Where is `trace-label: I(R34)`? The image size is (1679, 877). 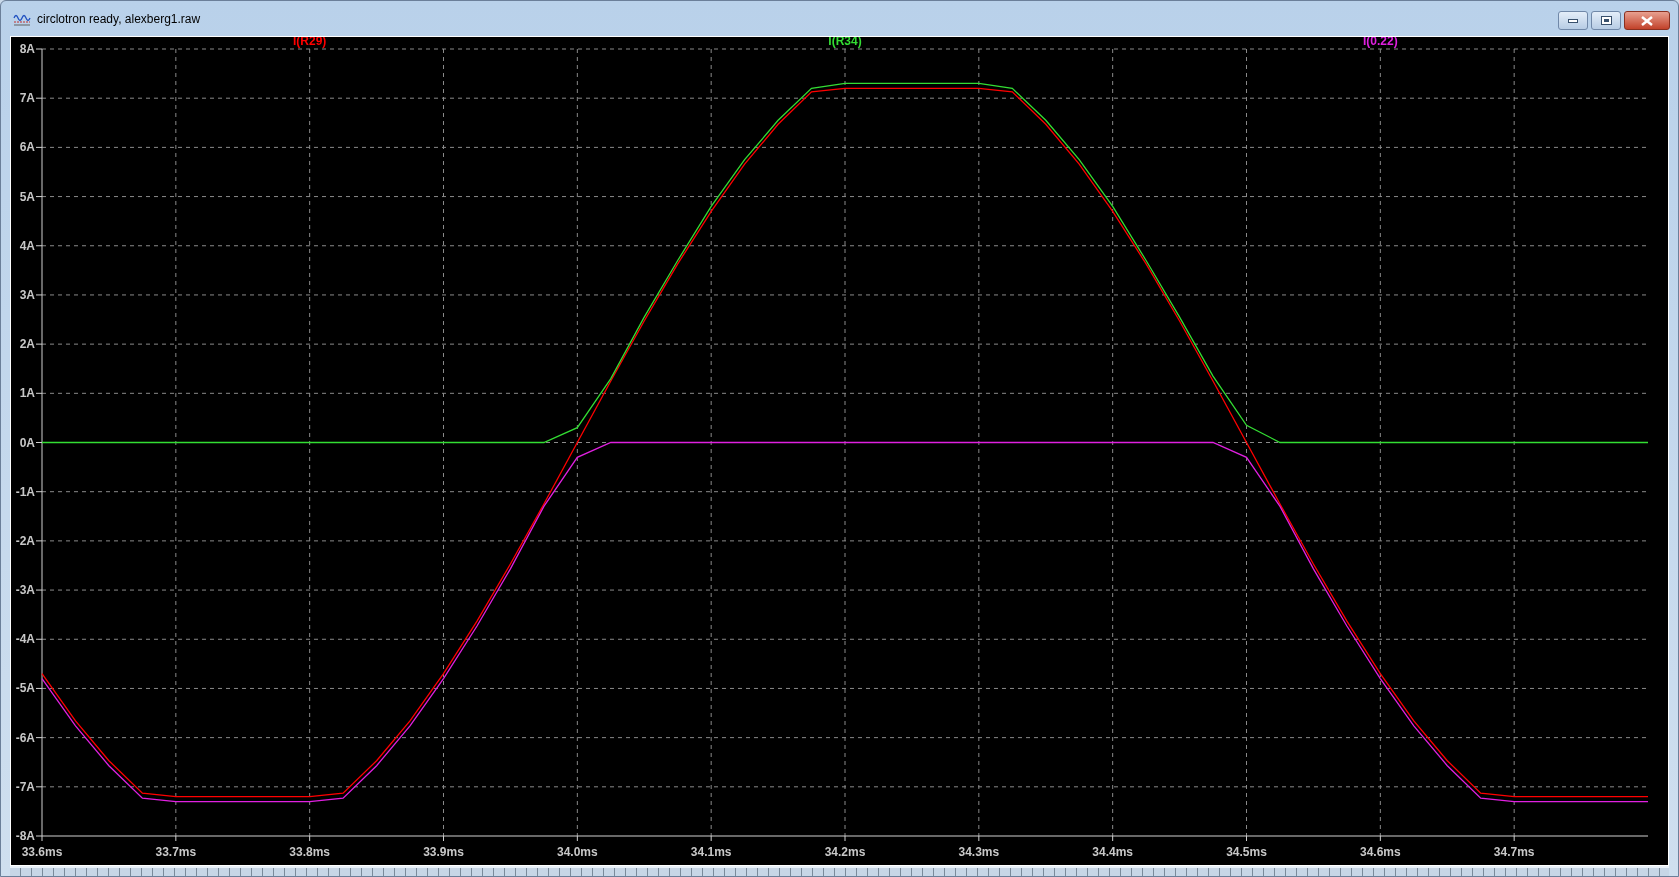 trace-label: I(R34) is located at coordinates (845, 42).